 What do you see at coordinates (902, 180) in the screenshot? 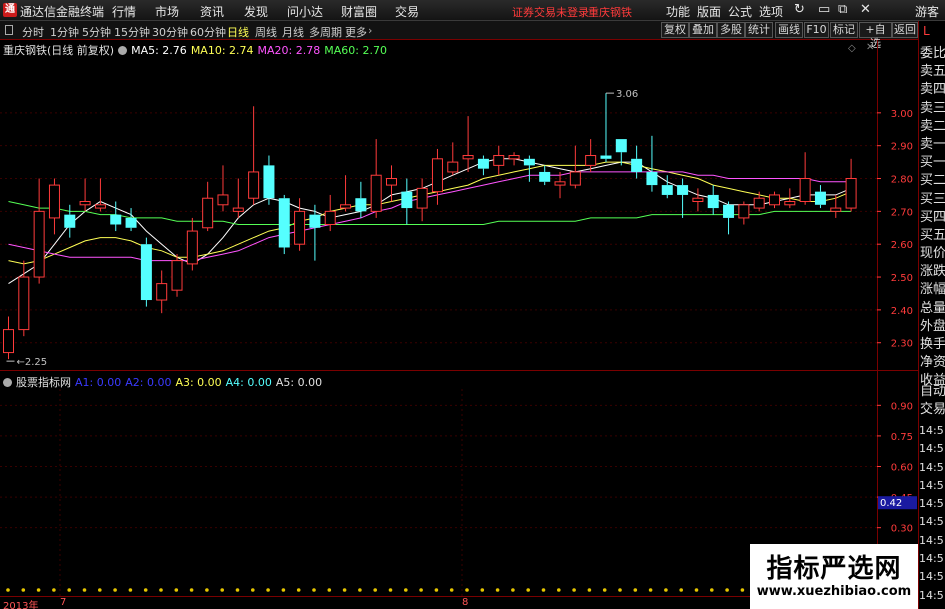
I see `main-tick-label-2: 2.80` at bounding box center [902, 180].